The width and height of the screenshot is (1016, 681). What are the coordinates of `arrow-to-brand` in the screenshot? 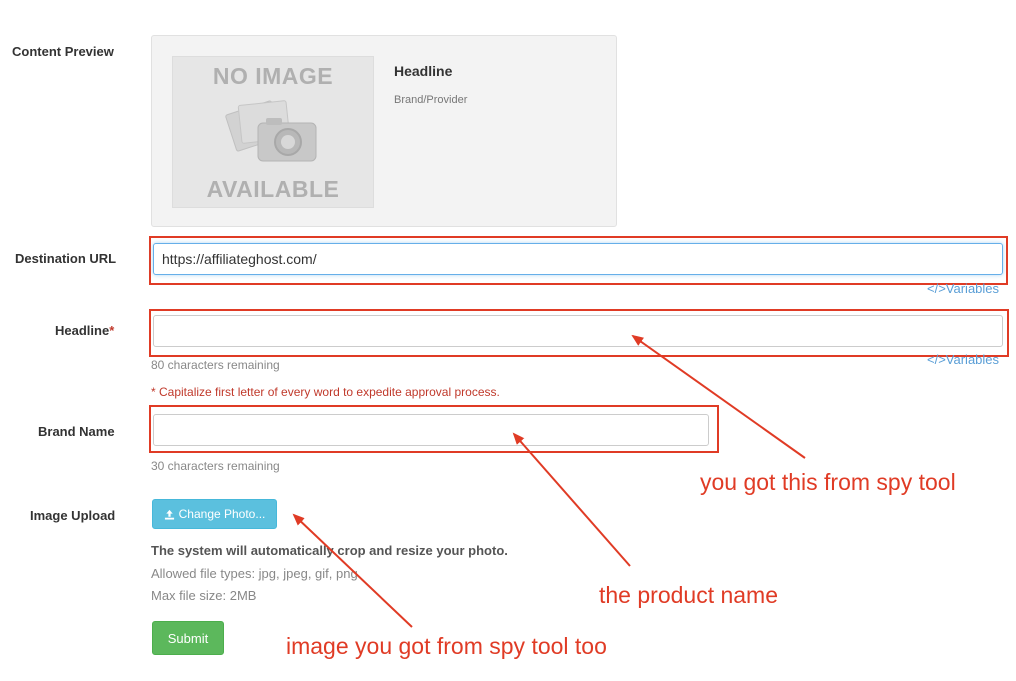 It's located at (571, 499).